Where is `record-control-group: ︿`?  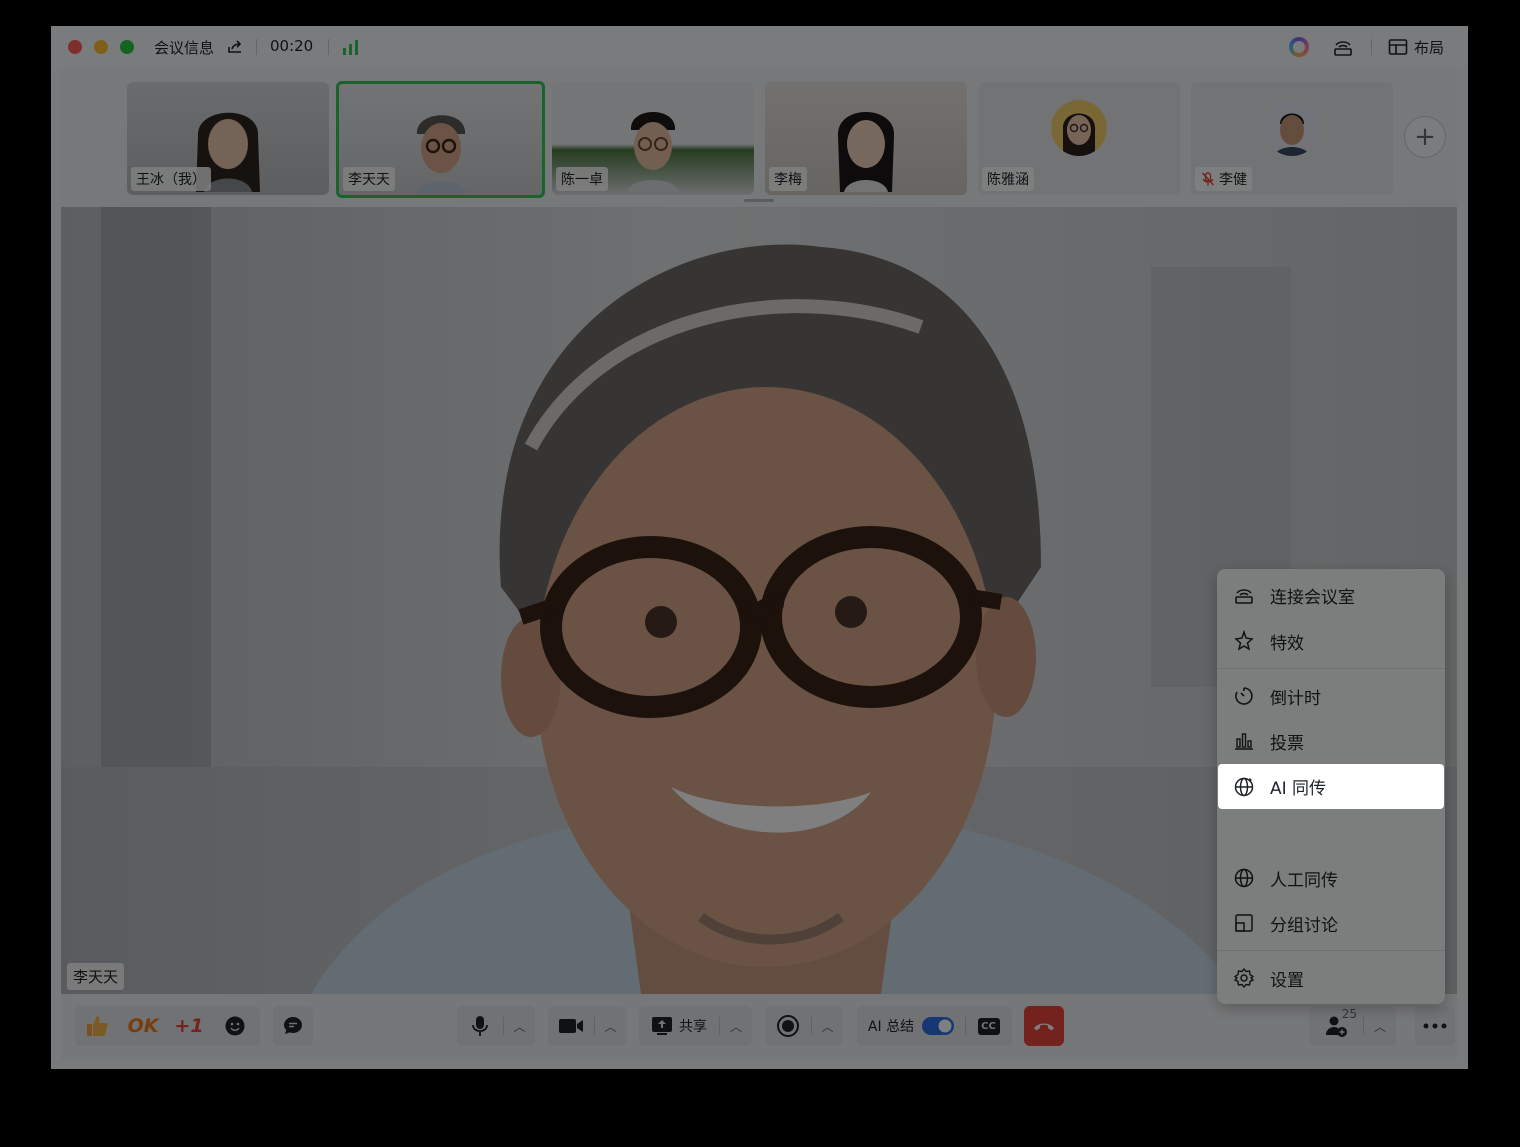 record-control-group: ︿ is located at coordinates (804, 1026).